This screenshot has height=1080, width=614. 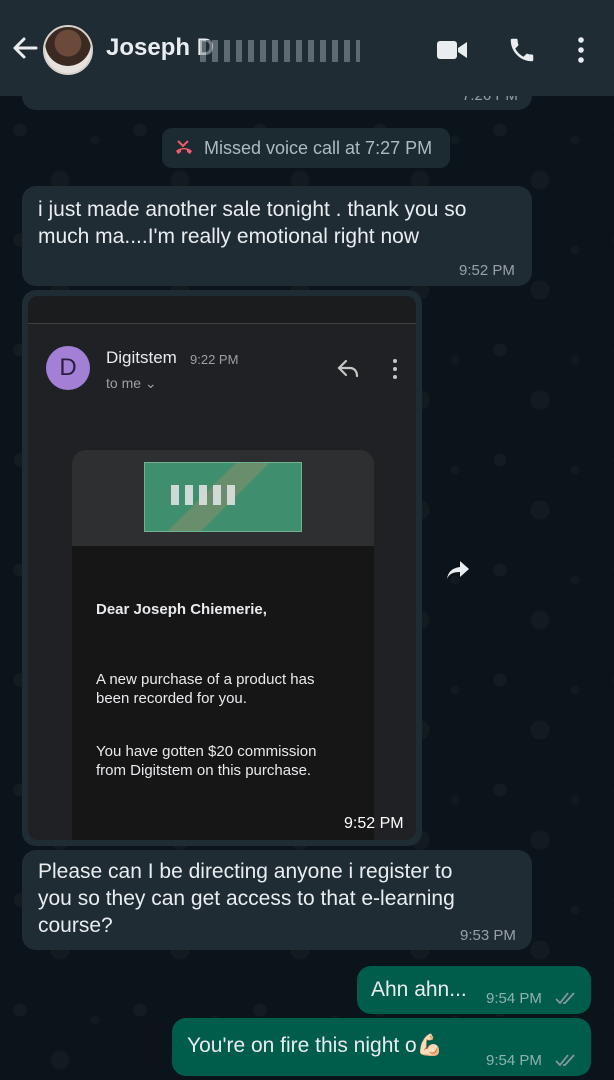 What do you see at coordinates (206, 495) in the screenshot?
I see `redacted-logo` at bounding box center [206, 495].